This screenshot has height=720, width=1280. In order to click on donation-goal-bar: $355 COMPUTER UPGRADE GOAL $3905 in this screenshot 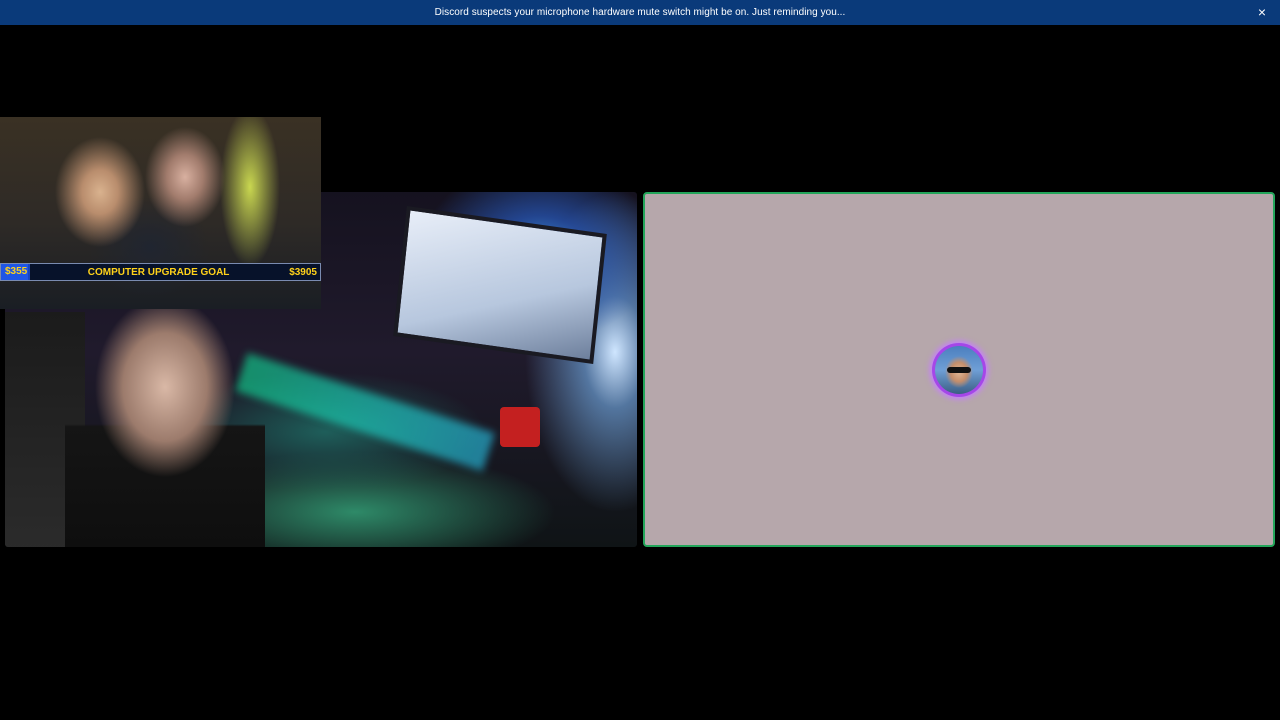, I will do `click(160, 272)`.